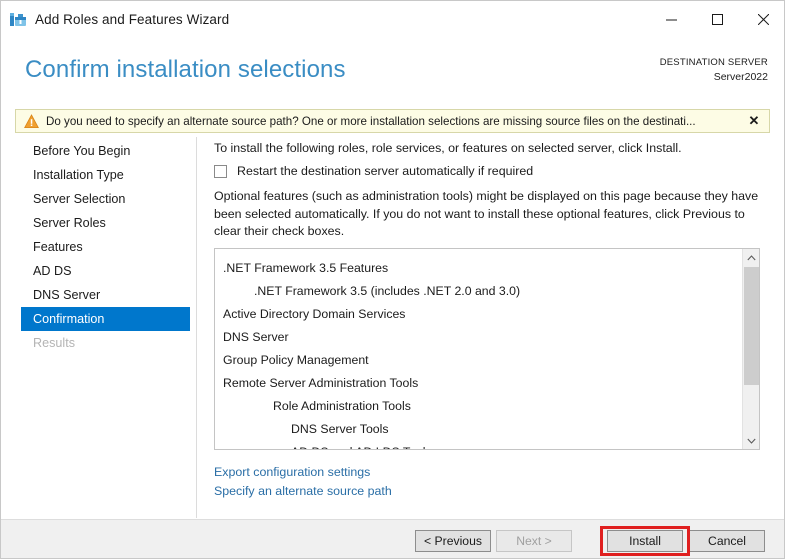 The width and height of the screenshot is (785, 559). I want to click on close-icon, so click(762, 19).